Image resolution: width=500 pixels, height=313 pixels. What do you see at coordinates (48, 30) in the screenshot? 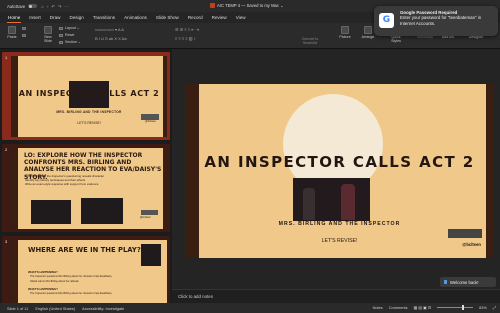
I see `new-slide-icon` at bounding box center [48, 30].